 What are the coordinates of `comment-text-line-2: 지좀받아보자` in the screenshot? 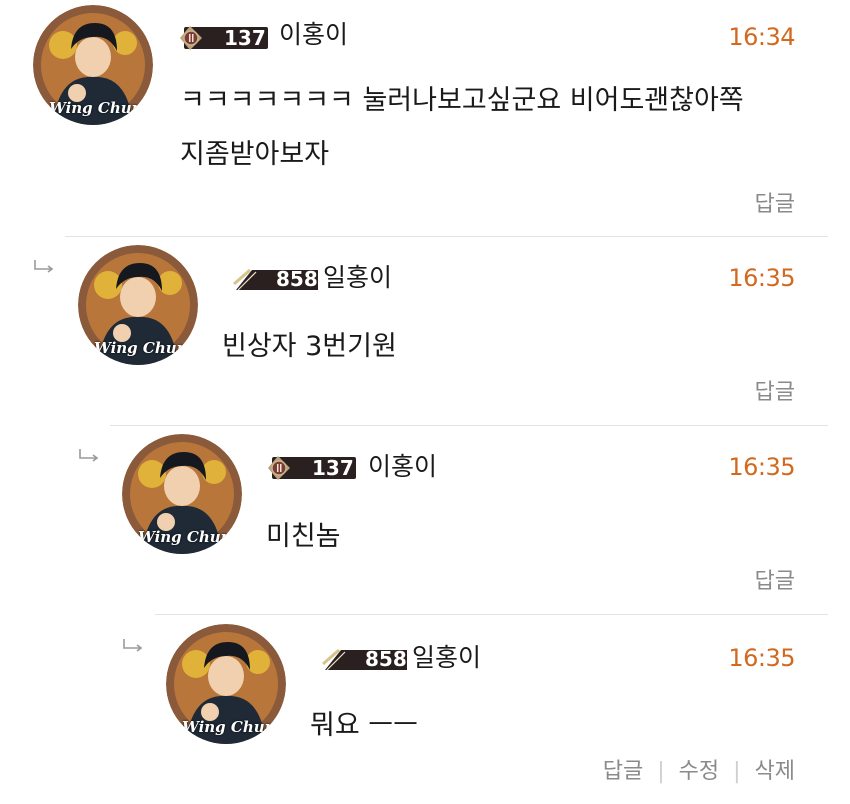 It's located at (255, 154).